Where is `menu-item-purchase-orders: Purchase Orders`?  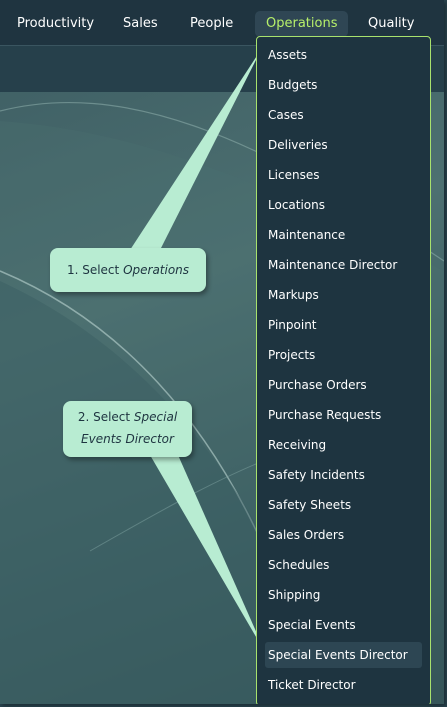
menu-item-purchase-orders: Purchase Orders is located at coordinates (343, 385).